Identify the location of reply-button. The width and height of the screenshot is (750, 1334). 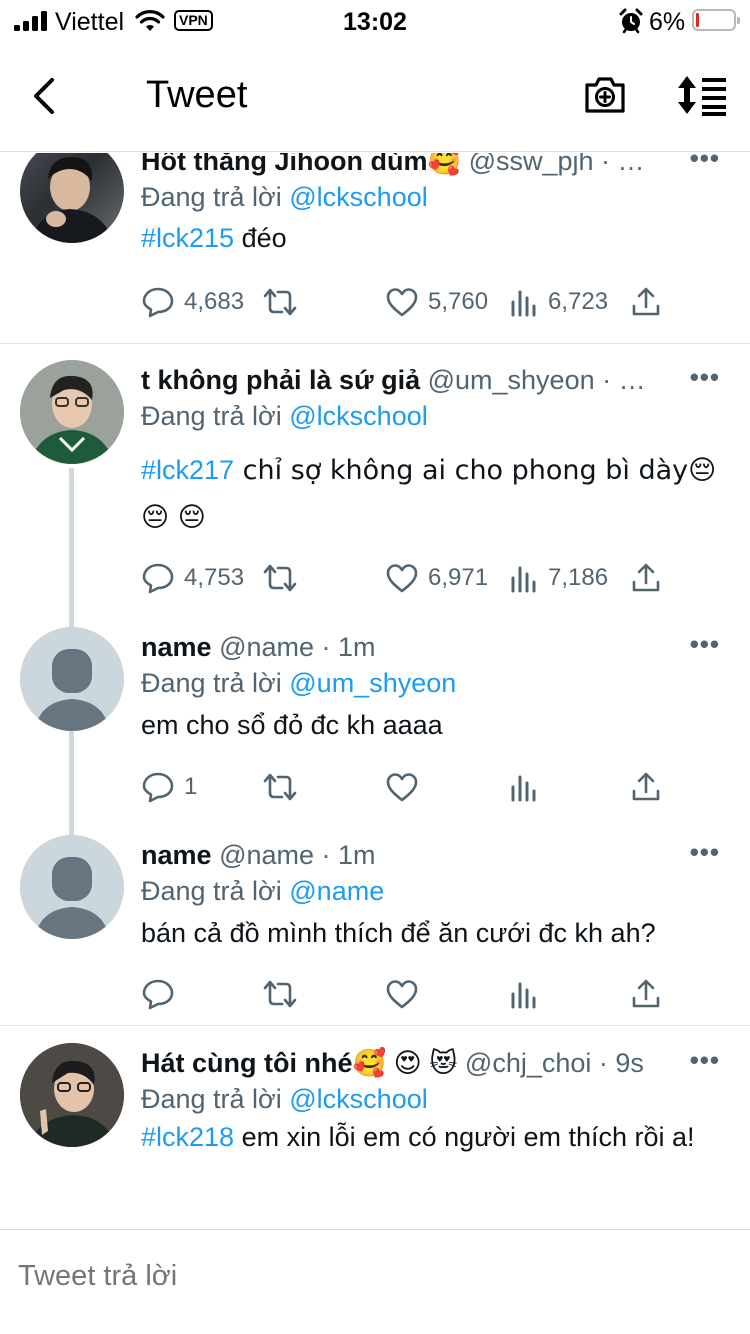
(162, 994).